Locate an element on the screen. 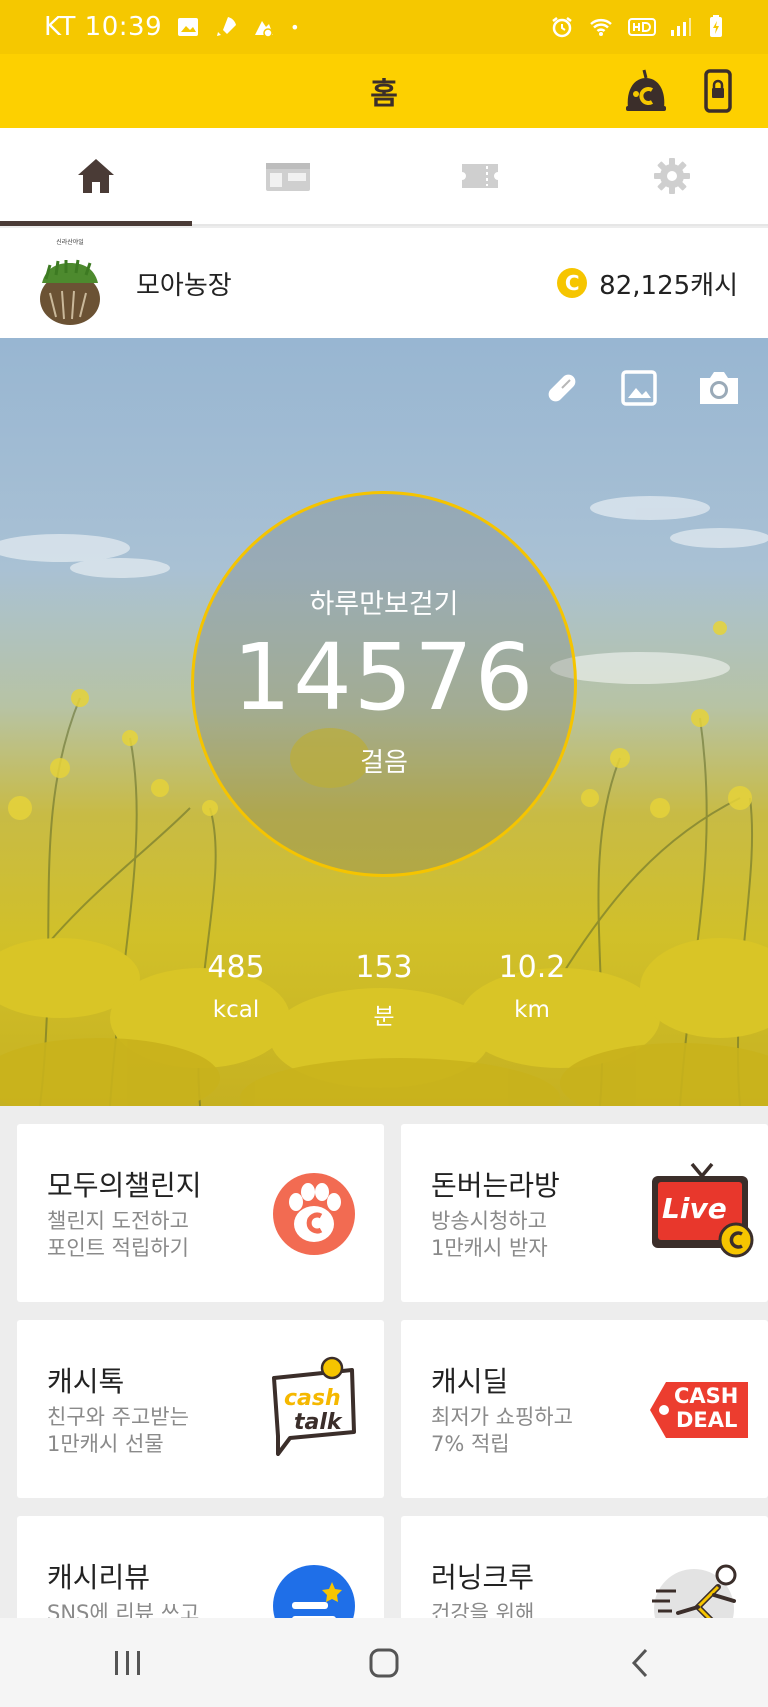 The height and width of the screenshot is (1707, 768). card-subtitle-line: 친구와 주고받는 is located at coordinates (118, 1417).